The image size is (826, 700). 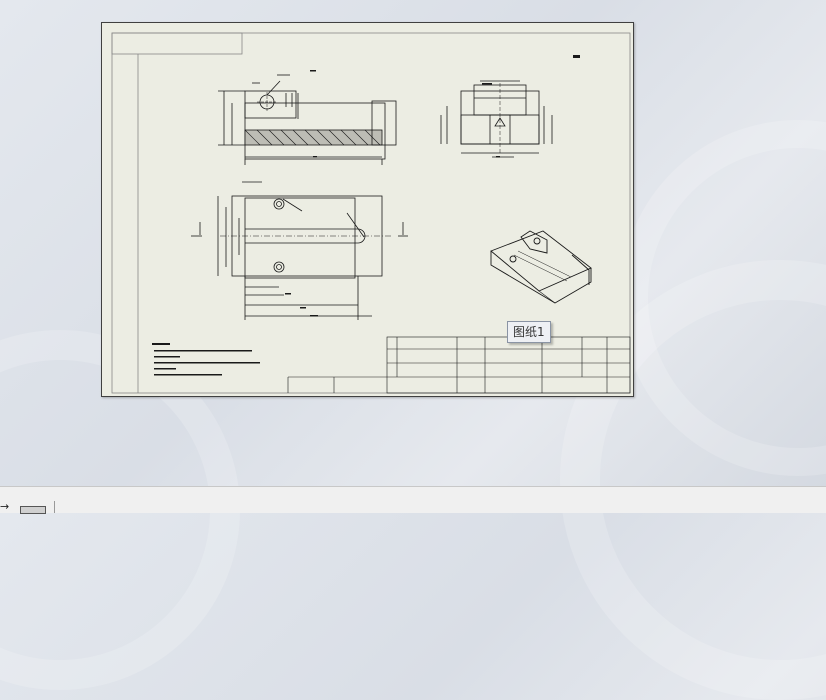 What do you see at coordinates (307, 119) in the screenshot?
I see `front-view` at bounding box center [307, 119].